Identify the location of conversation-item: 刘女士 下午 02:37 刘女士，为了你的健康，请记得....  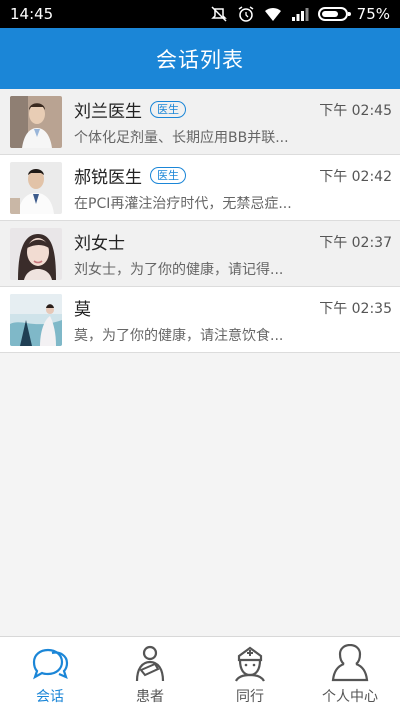
(200, 254).